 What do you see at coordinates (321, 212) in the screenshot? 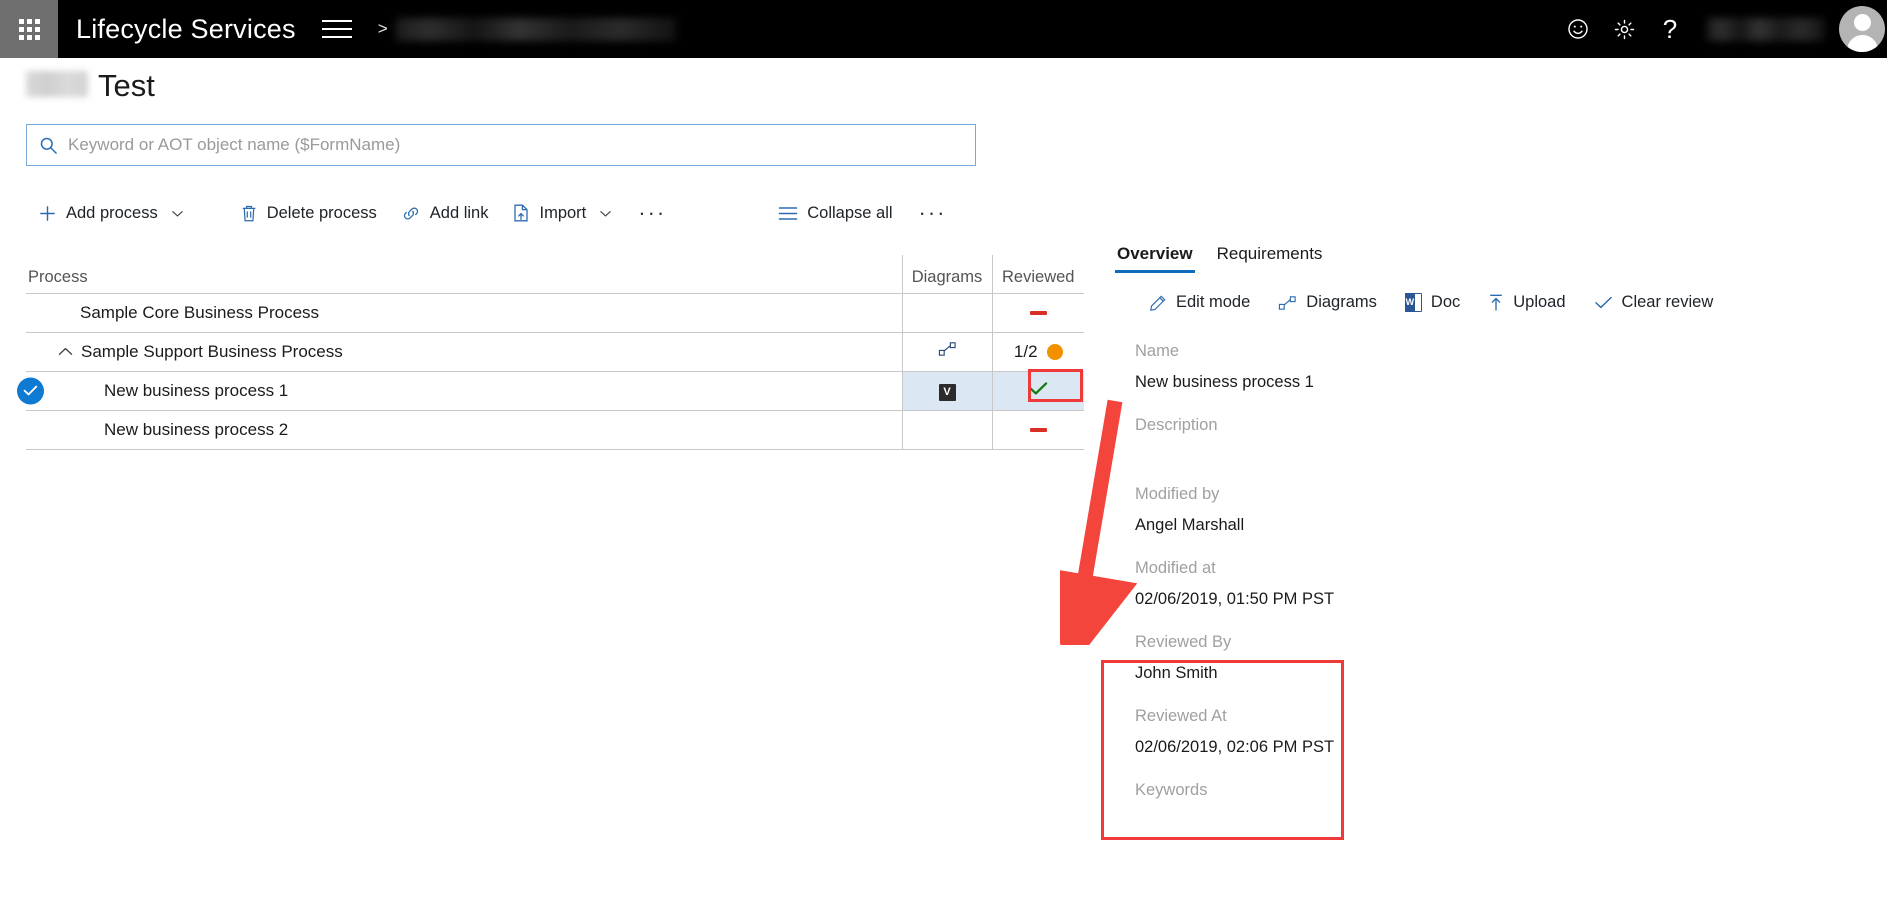
I see `delete-process-label: Delete process` at bounding box center [321, 212].